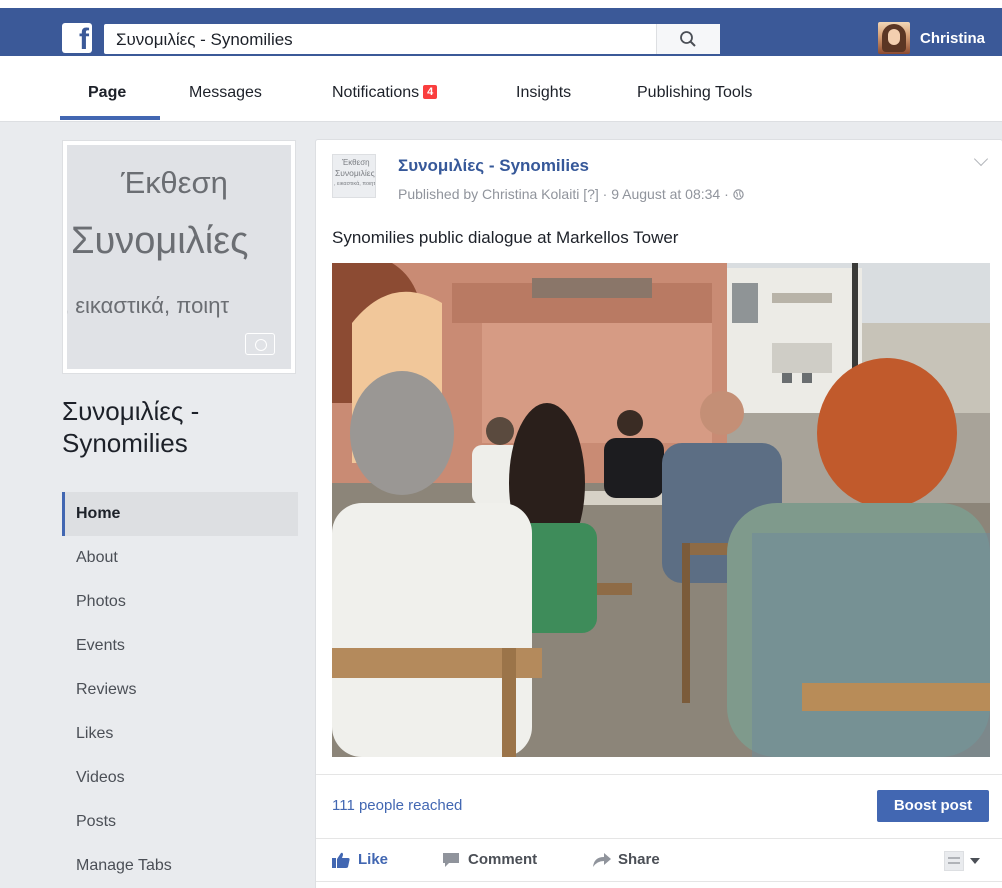 This screenshot has width=1002, height=888. What do you see at coordinates (180, 822) in the screenshot?
I see `sidebar-item-posts: Posts` at bounding box center [180, 822].